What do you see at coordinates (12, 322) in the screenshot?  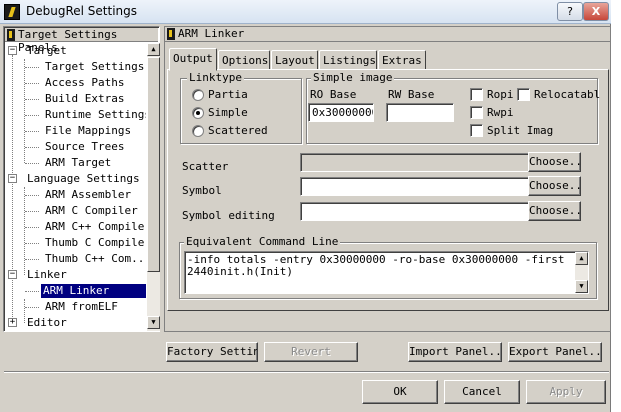 I see `expand-toggle: +` at bounding box center [12, 322].